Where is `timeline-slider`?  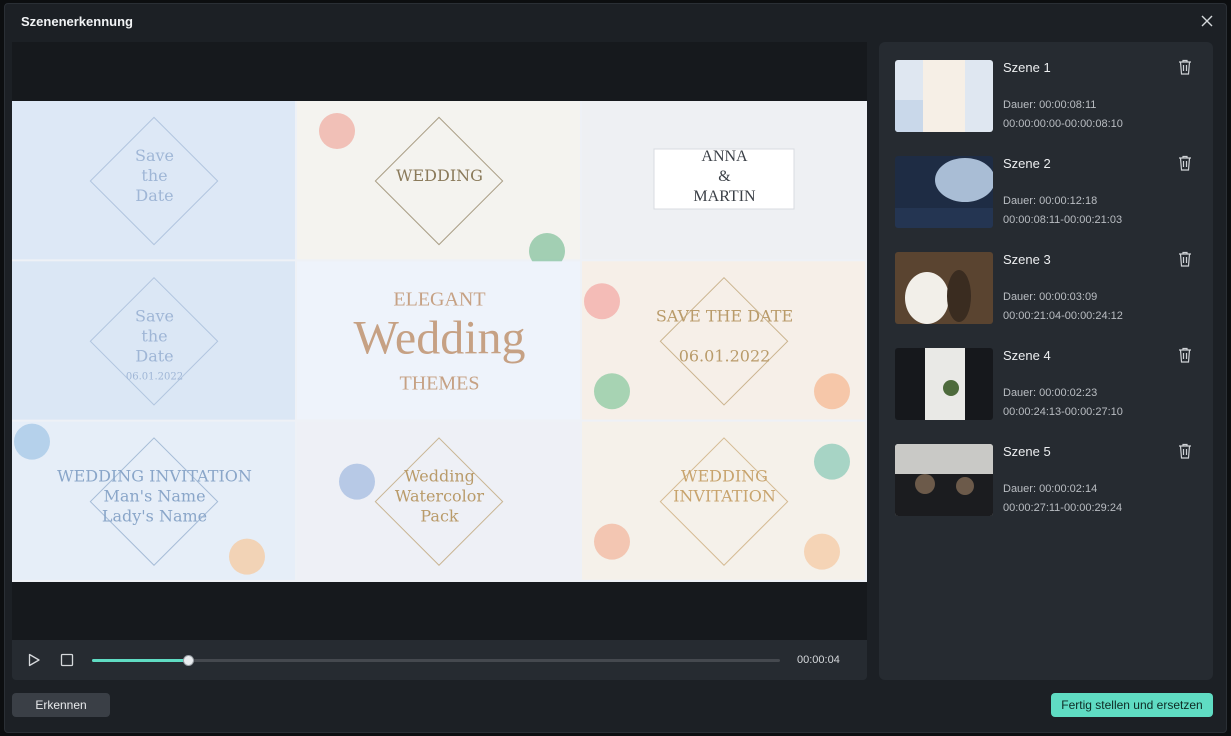
timeline-slider is located at coordinates (436, 660).